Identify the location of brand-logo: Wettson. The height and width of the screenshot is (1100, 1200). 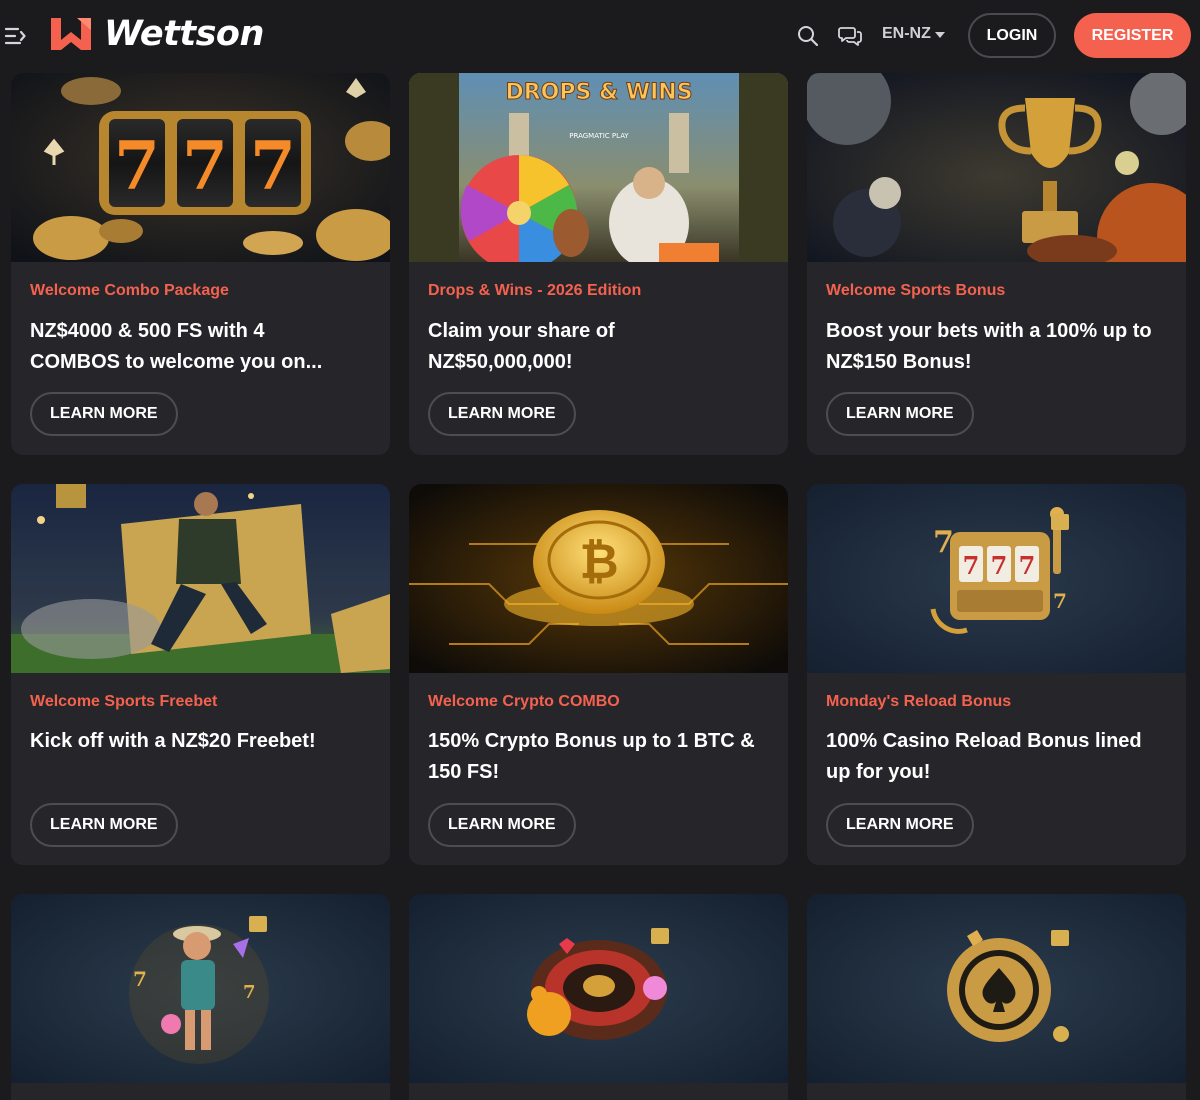
(156, 34).